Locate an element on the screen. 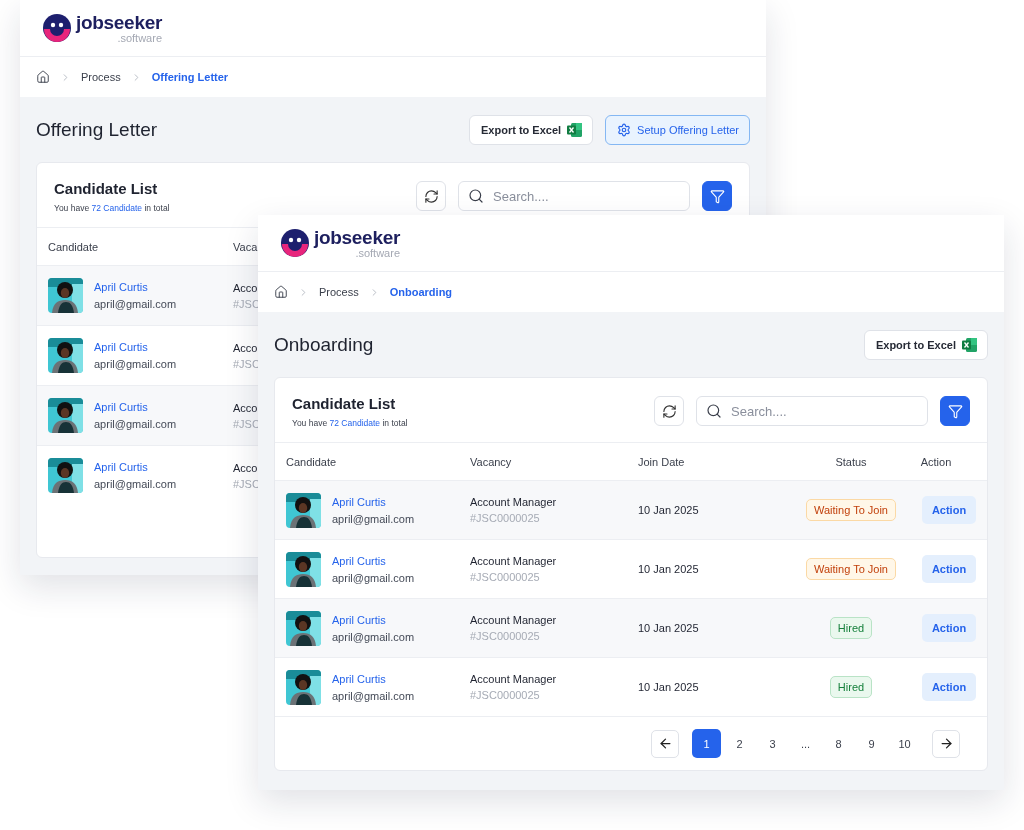  next-page-button is located at coordinates (946, 743).